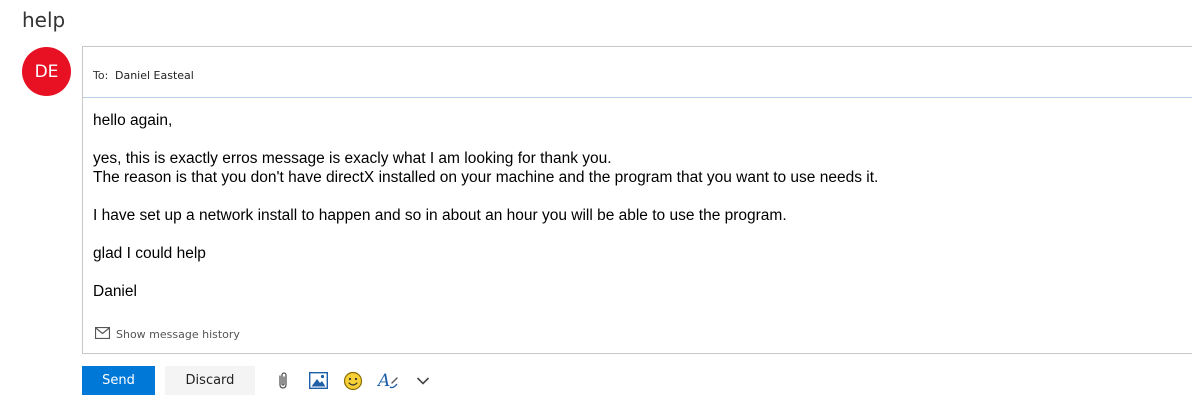 This screenshot has width=1192, height=402. I want to click on body-line: Daniel, so click(115, 291).